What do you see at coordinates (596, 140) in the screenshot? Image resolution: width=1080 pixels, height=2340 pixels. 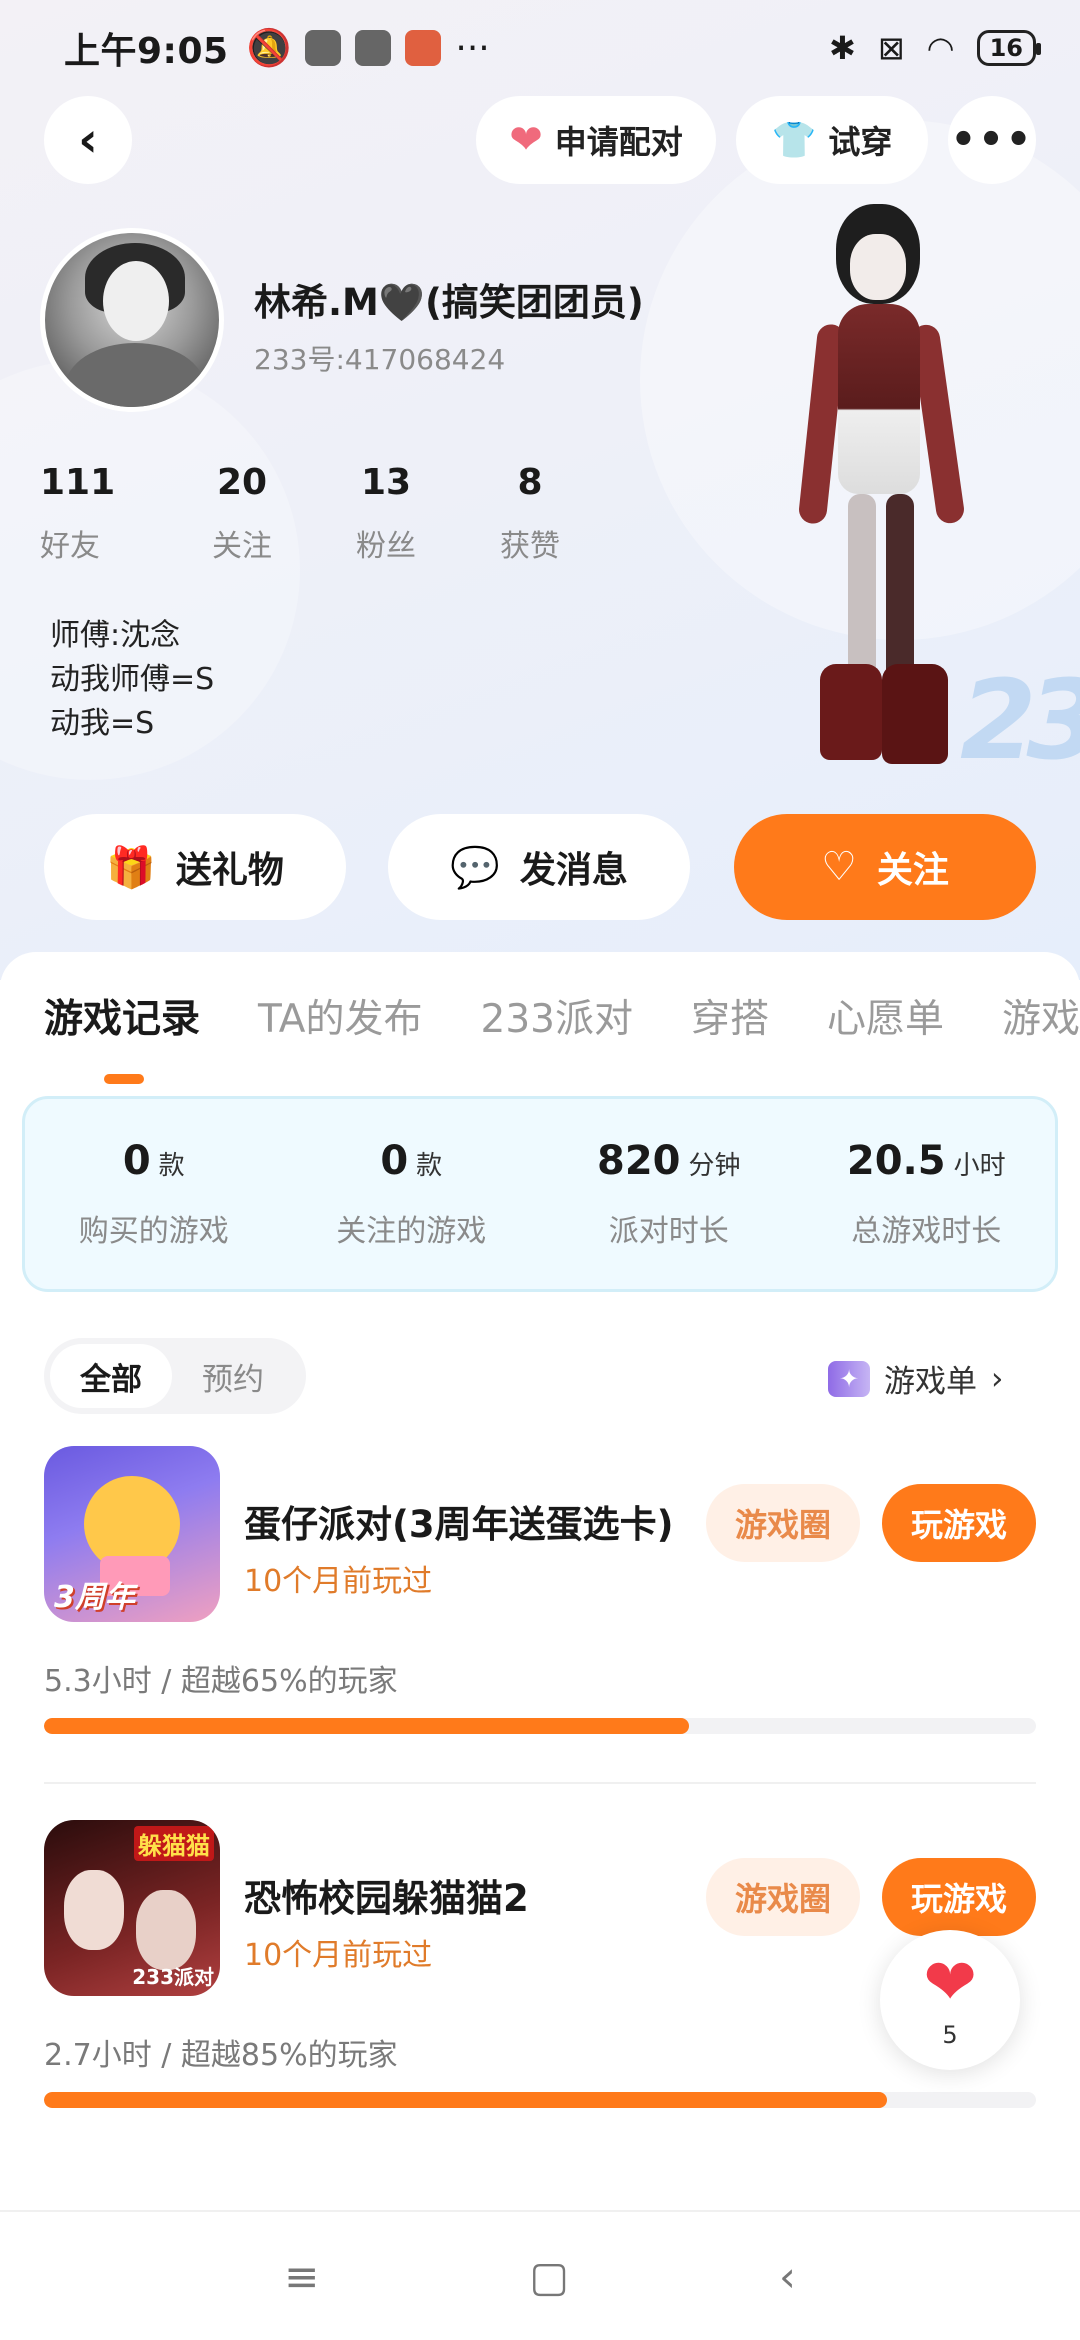 I see `match-request-button: ❤ 申请配对` at bounding box center [596, 140].